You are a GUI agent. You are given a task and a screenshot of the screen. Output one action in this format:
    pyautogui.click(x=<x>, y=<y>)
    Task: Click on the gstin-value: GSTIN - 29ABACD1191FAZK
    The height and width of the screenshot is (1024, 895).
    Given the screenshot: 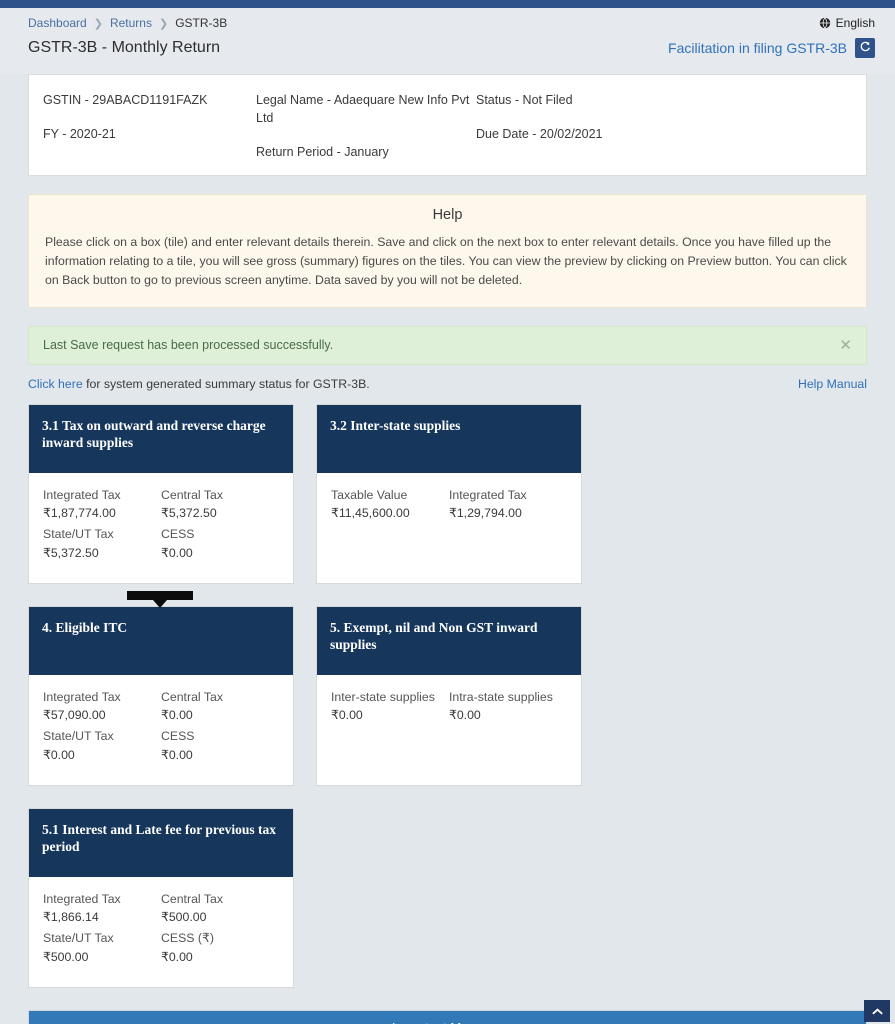 What is the action you would take?
    pyautogui.click(x=125, y=100)
    